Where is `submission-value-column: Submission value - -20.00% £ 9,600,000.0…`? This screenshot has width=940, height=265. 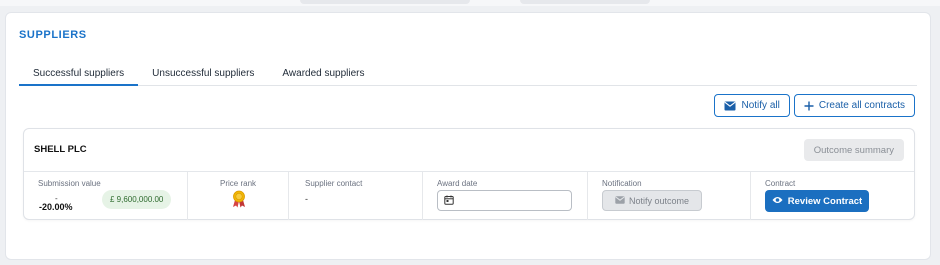
submission-value-column: Submission value - -20.00% £ 9,600,000.0… is located at coordinates (106, 196).